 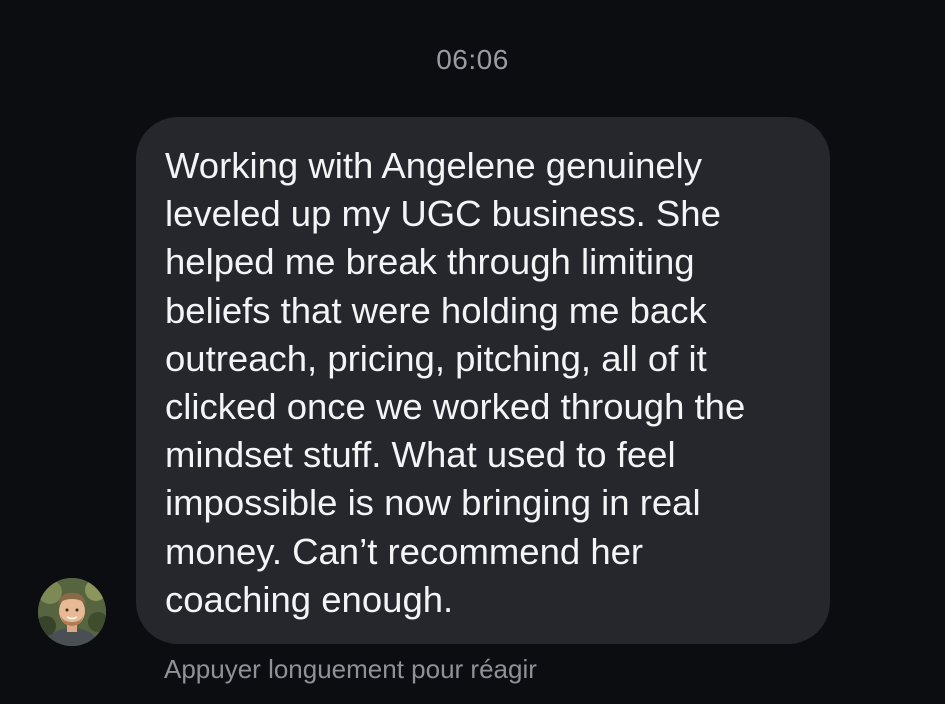 I want to click on message-timestamp: 06:06, so click(x=472, y=59).